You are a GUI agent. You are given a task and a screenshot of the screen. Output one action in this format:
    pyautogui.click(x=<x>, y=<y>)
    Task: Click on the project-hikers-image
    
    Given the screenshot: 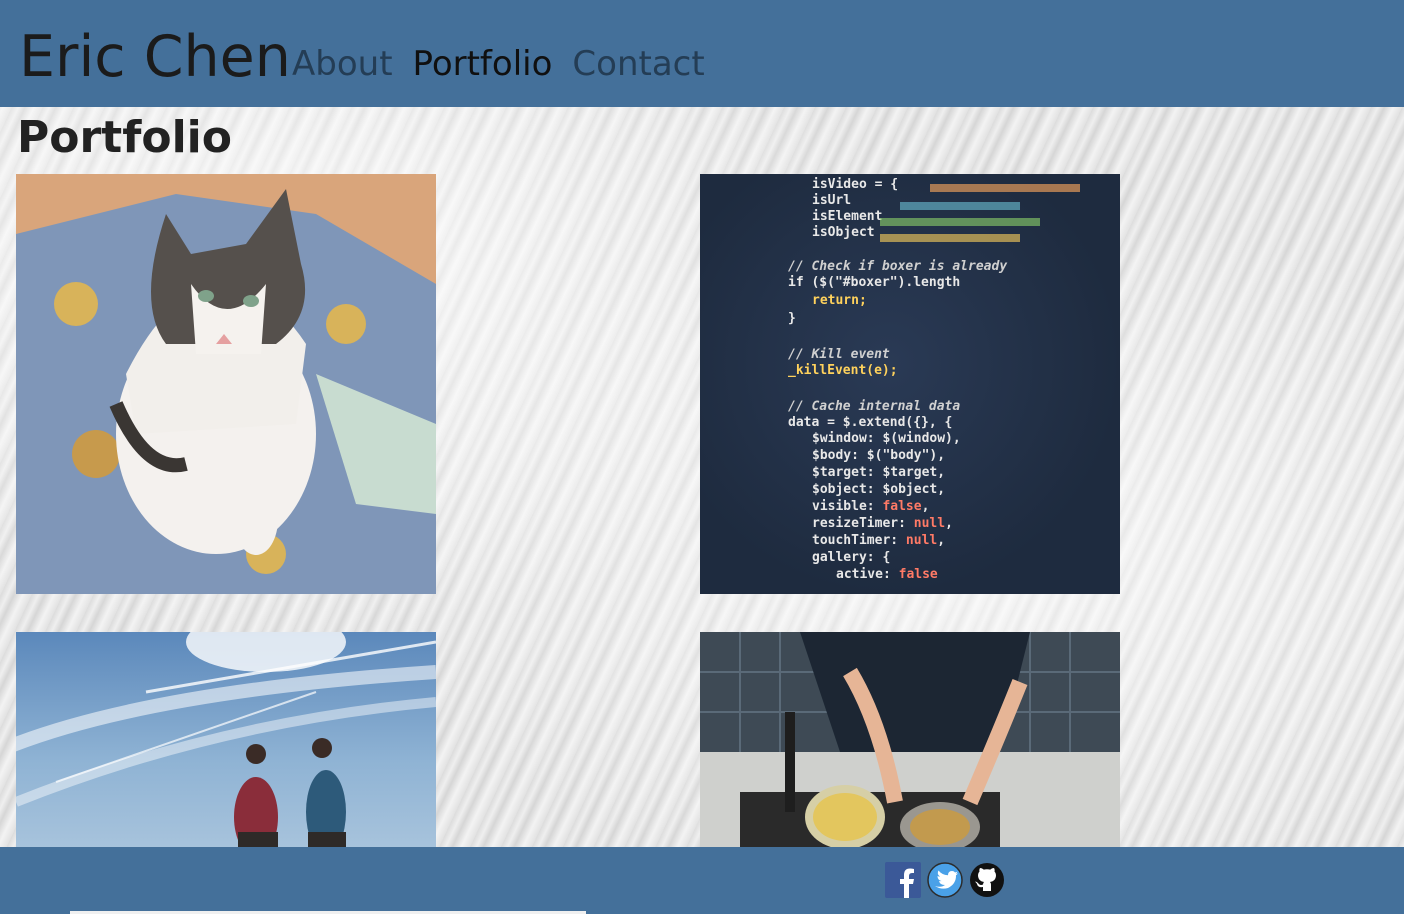 What is the action you would take?
    pyautogui.click(x=226, y=739)
    